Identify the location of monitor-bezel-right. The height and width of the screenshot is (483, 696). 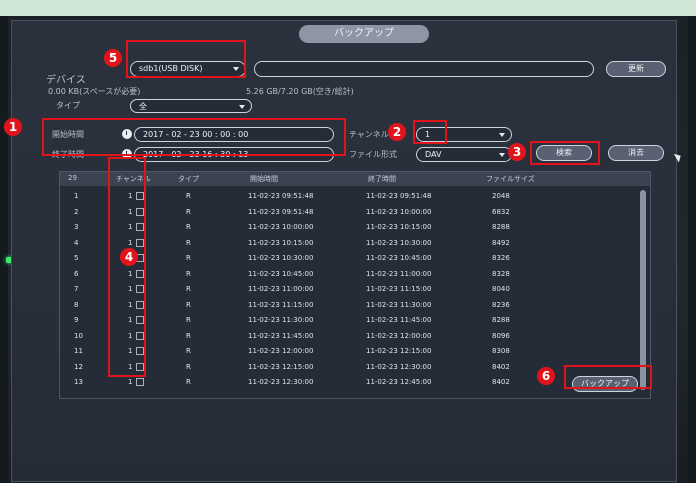
(692, 249).